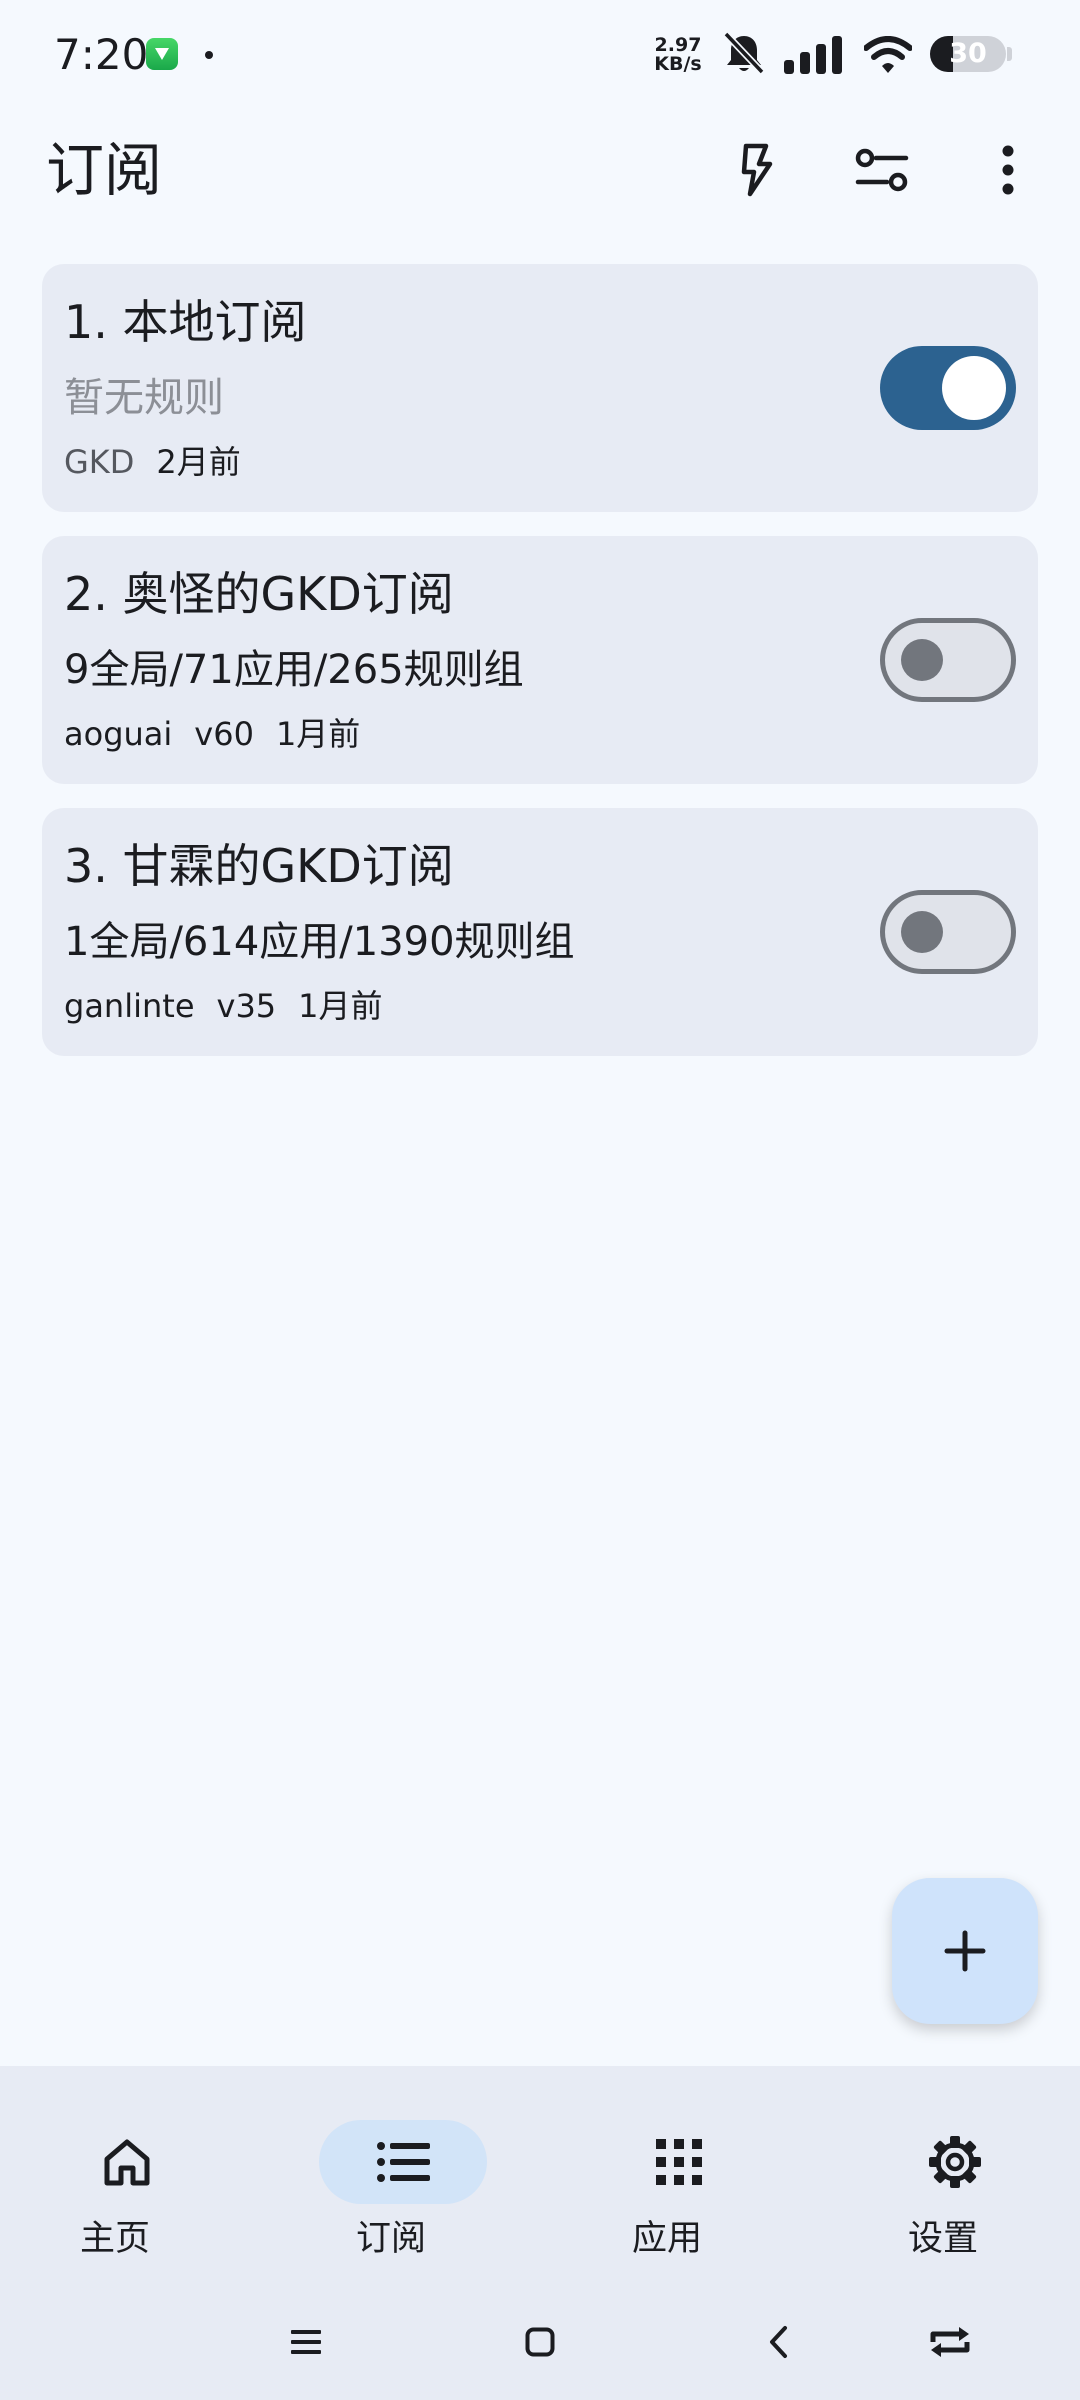 This screenshot has width=1080, height=2400. What do you see at coordinates (942, 2239) in the screenshot?
I see `nav-label: 设置` at bounding box center [942, 2239].